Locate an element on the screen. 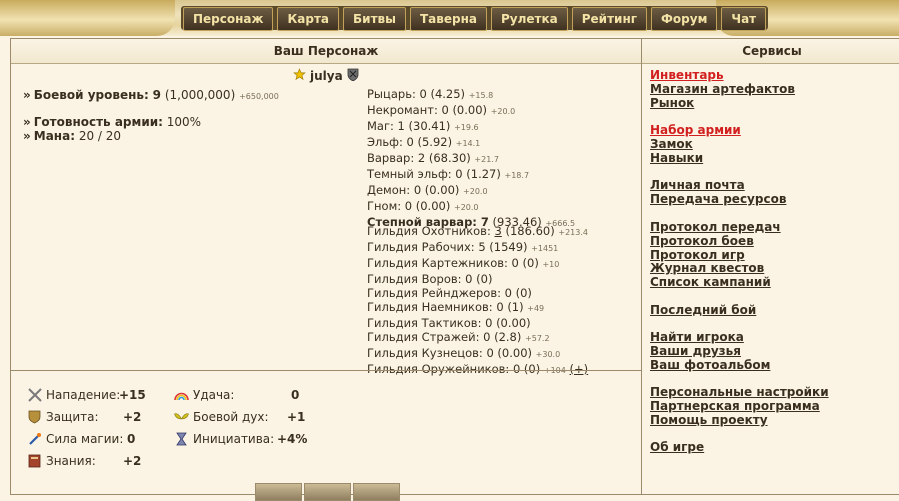 Image resolution: width=899 pixels, height=501 pixels. attr-luck: Удача: 0 is located at coordinates (236, 394).